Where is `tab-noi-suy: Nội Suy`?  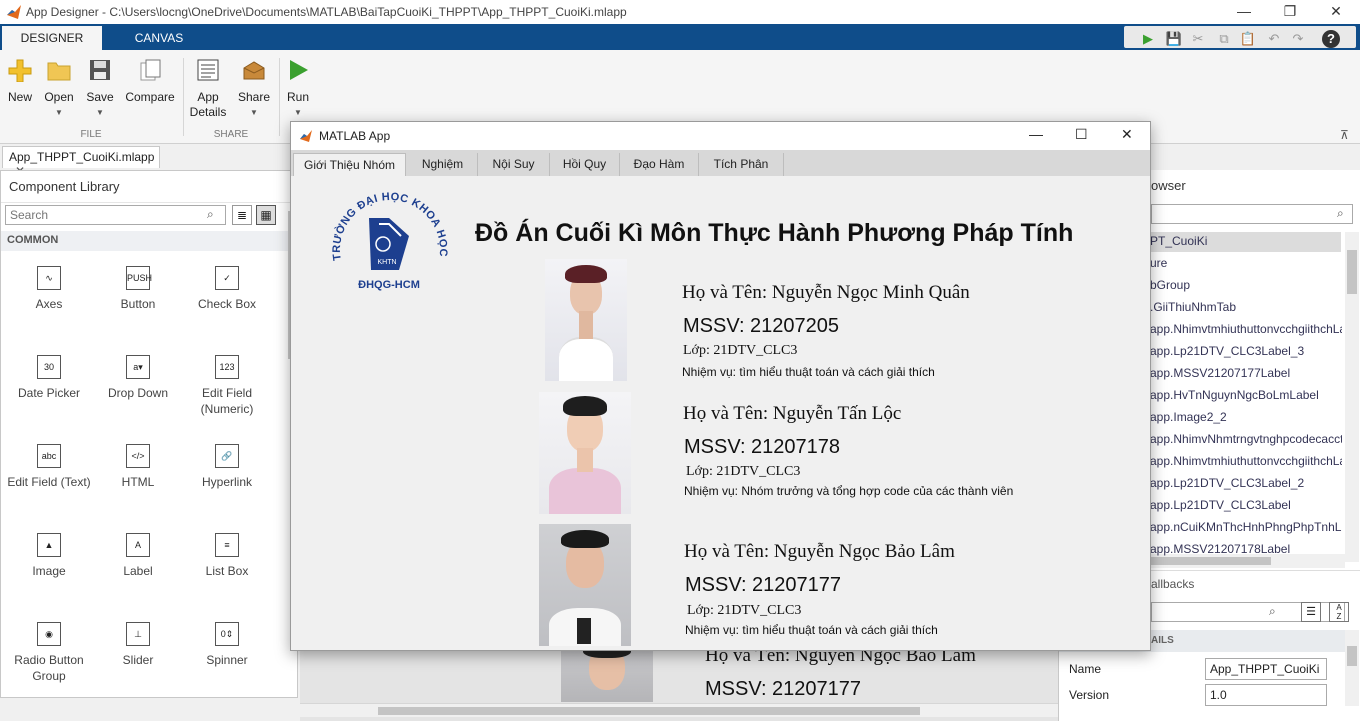
tab-noi-suy: Nội Suy is located at coordinates (514, 164).